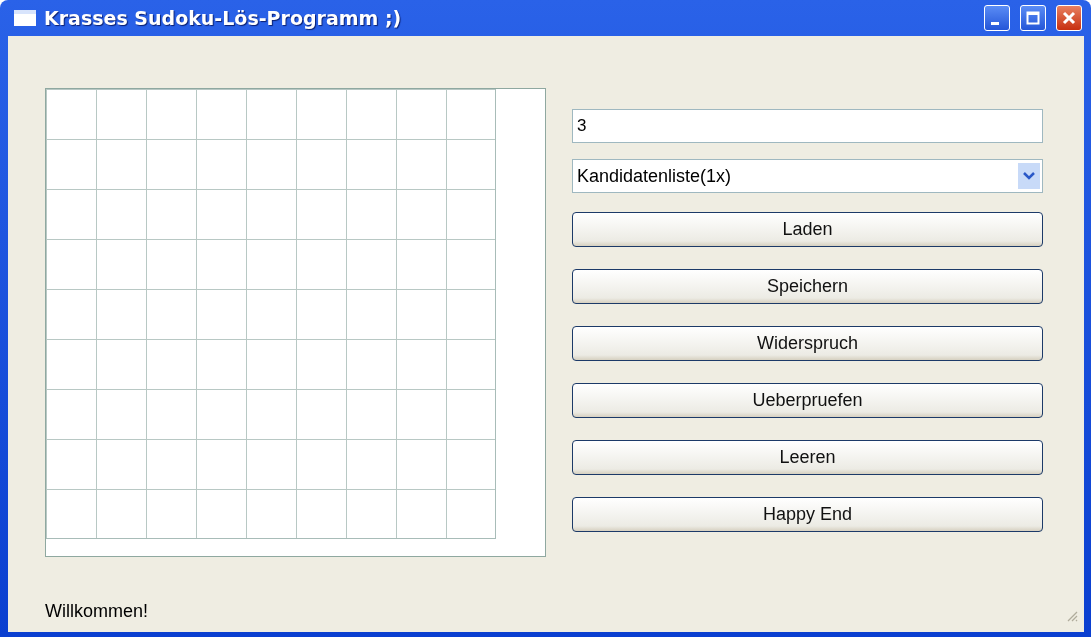 The width and height of the screenshot is (1091, 637). What do you see at coordinates (1072, 616) in the screenshot?
I see `resize-grip-icon` at bounding box center [1072, 616].